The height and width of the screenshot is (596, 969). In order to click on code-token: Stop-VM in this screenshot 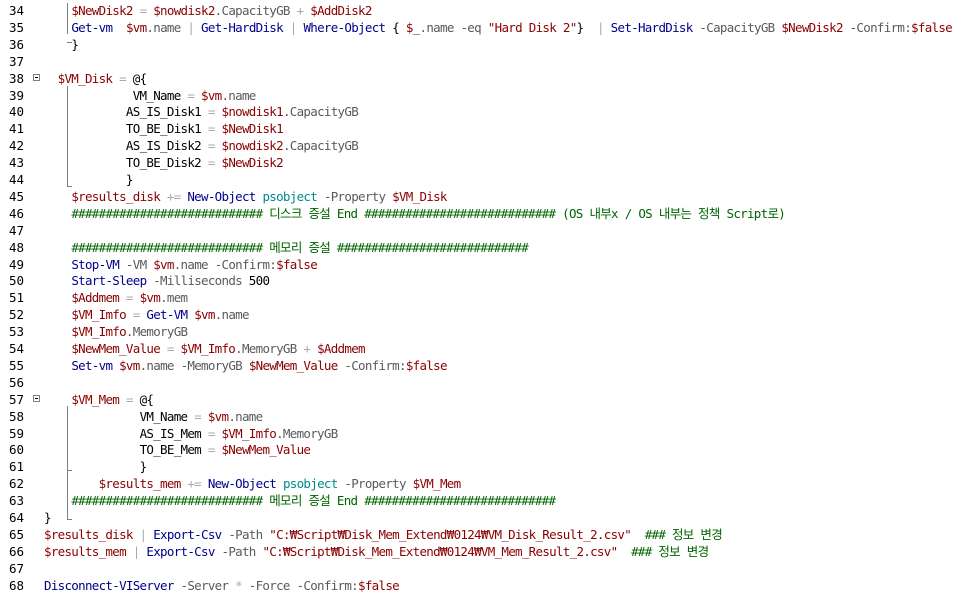, I will do `click(95, 264)`.